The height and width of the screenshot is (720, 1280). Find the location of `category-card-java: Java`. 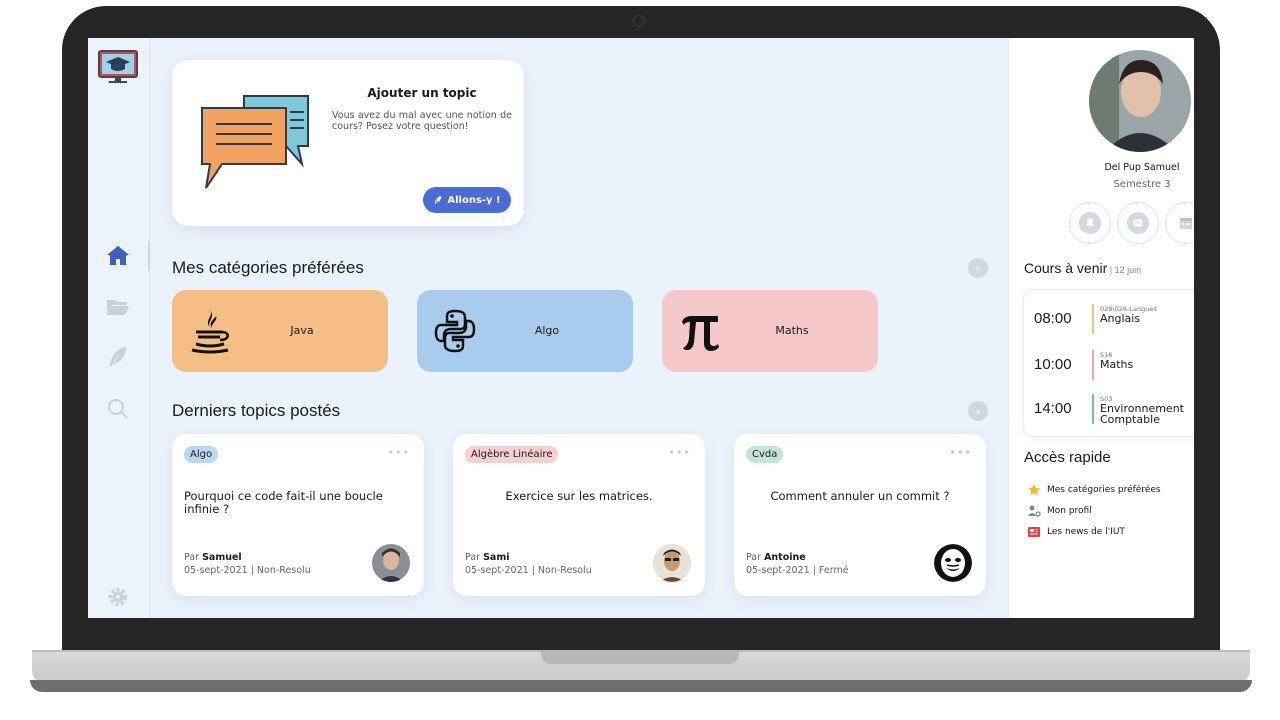

category-card-java: Java is located at coordinates (280, 331).